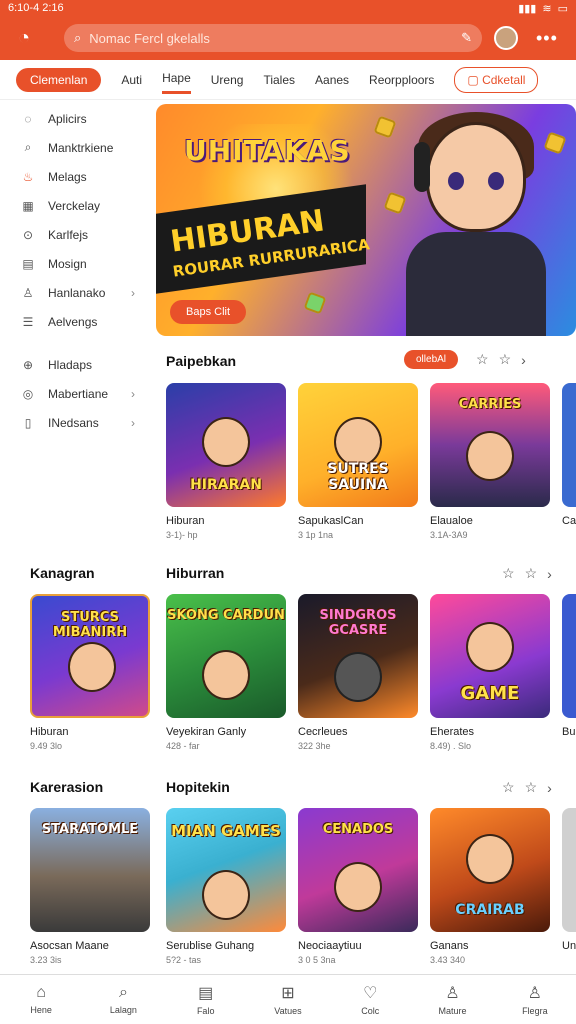 The height and width of the screenshot is (1024, 576). I want to click on sidebar-item-6: ♙ Hanlanako ›, so click(77, 292).